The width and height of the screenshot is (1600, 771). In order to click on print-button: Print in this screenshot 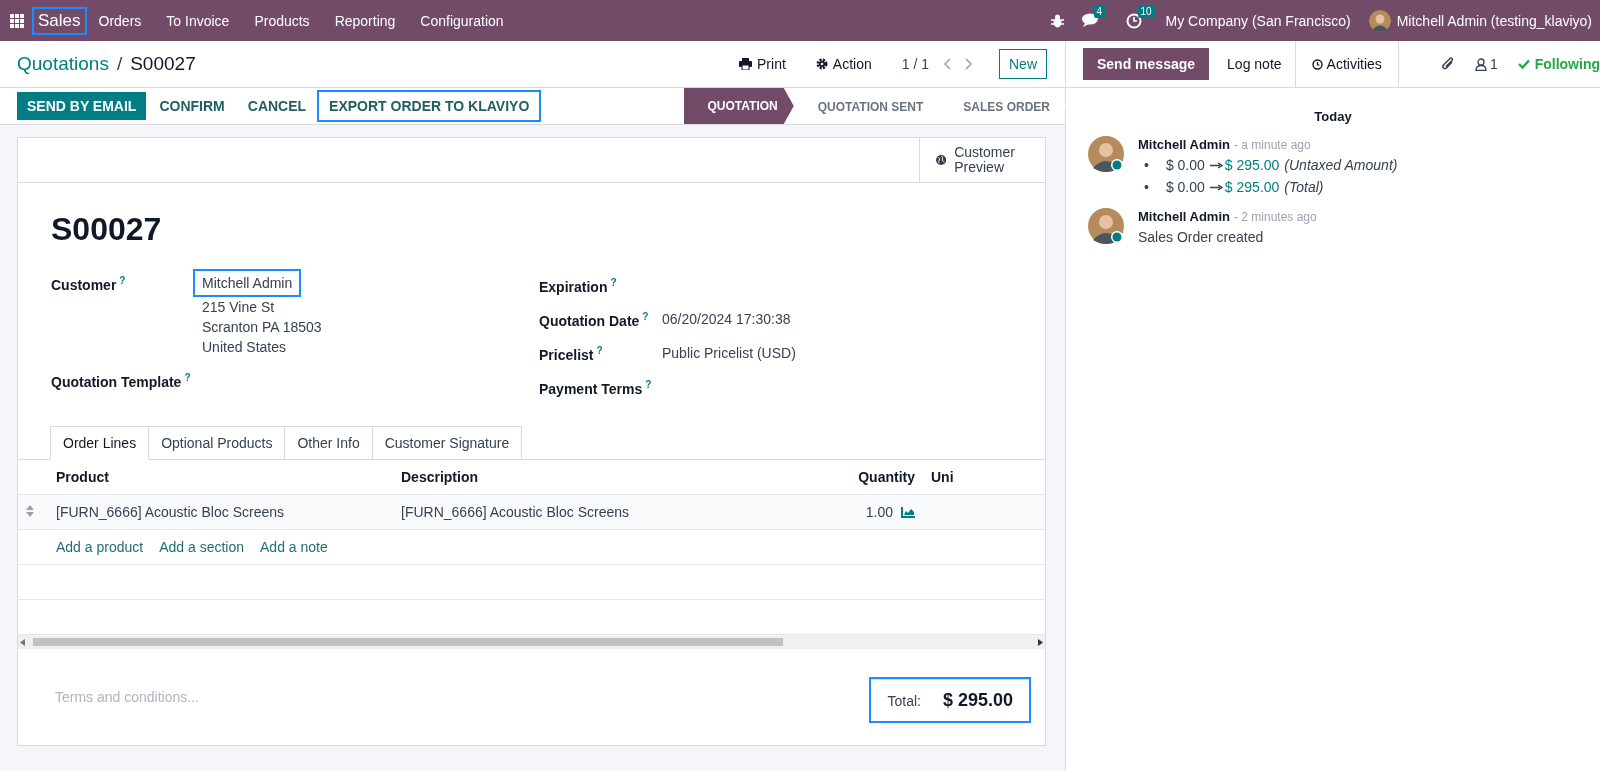, I will do `click(771, 64)`.